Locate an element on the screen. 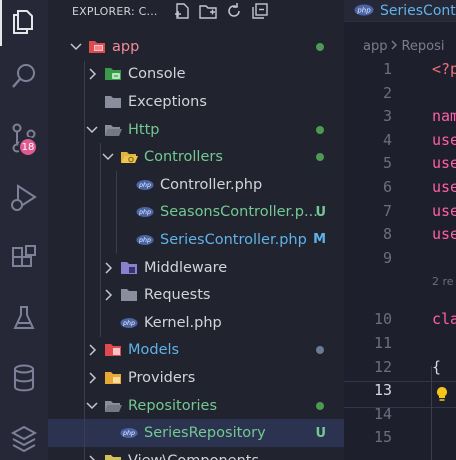 The height and width of the screenshot is (460, 456). testing-icon is located at coordinates (24, 318).